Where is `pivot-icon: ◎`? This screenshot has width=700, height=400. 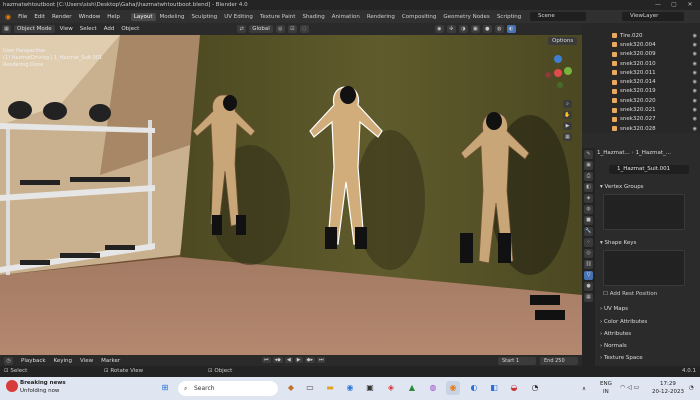 pivot-icon: ◎ is located at coordinates (280, 29).